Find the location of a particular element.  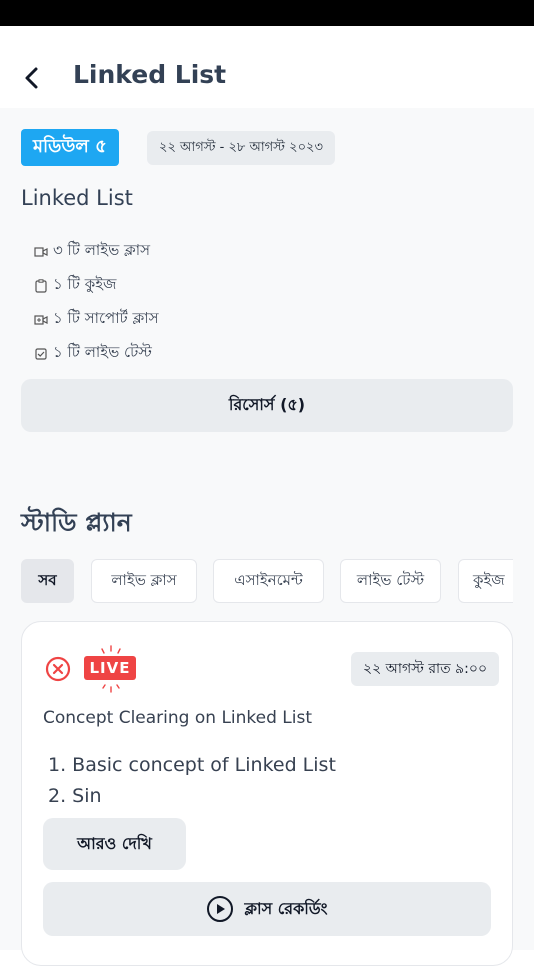

study-plan-tabs: সব লাইভ ক্লাস এসাইনমেন্ট লাইভ টেস্ট কুইজ is located at coordinates (267, 583).